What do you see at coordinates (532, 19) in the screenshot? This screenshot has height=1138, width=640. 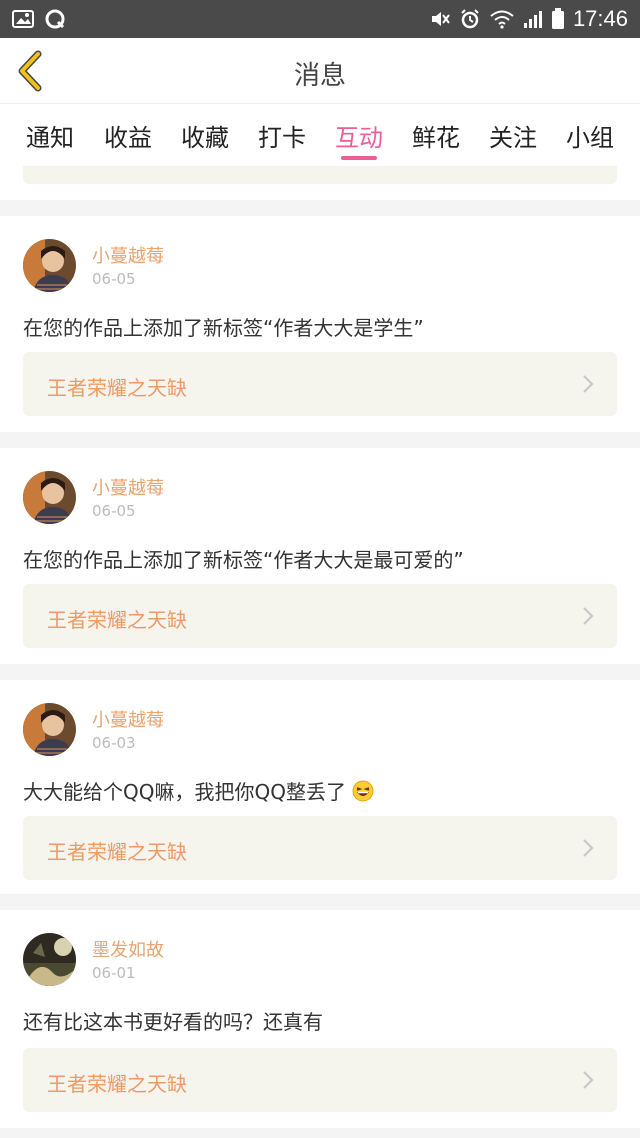 I see `signal-icon` at bounding box center [532, 19].